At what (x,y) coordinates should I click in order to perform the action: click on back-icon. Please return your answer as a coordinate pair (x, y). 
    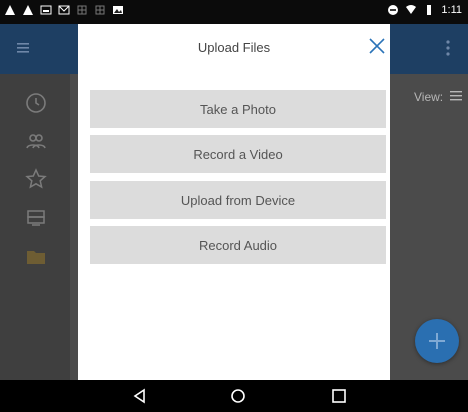
    Looking at the image, I should click on (140, 396).